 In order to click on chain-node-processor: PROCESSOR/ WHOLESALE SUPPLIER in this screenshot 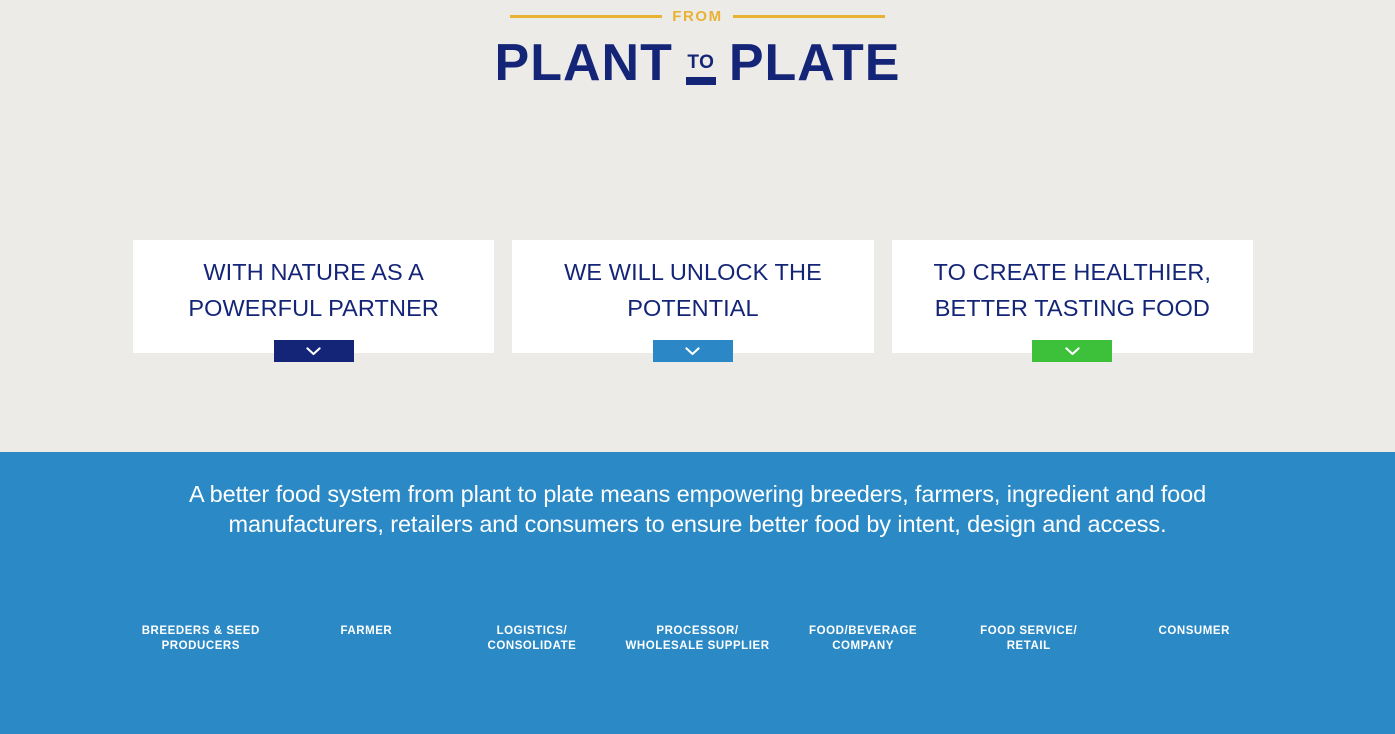, I will do `click(698, 639)`.